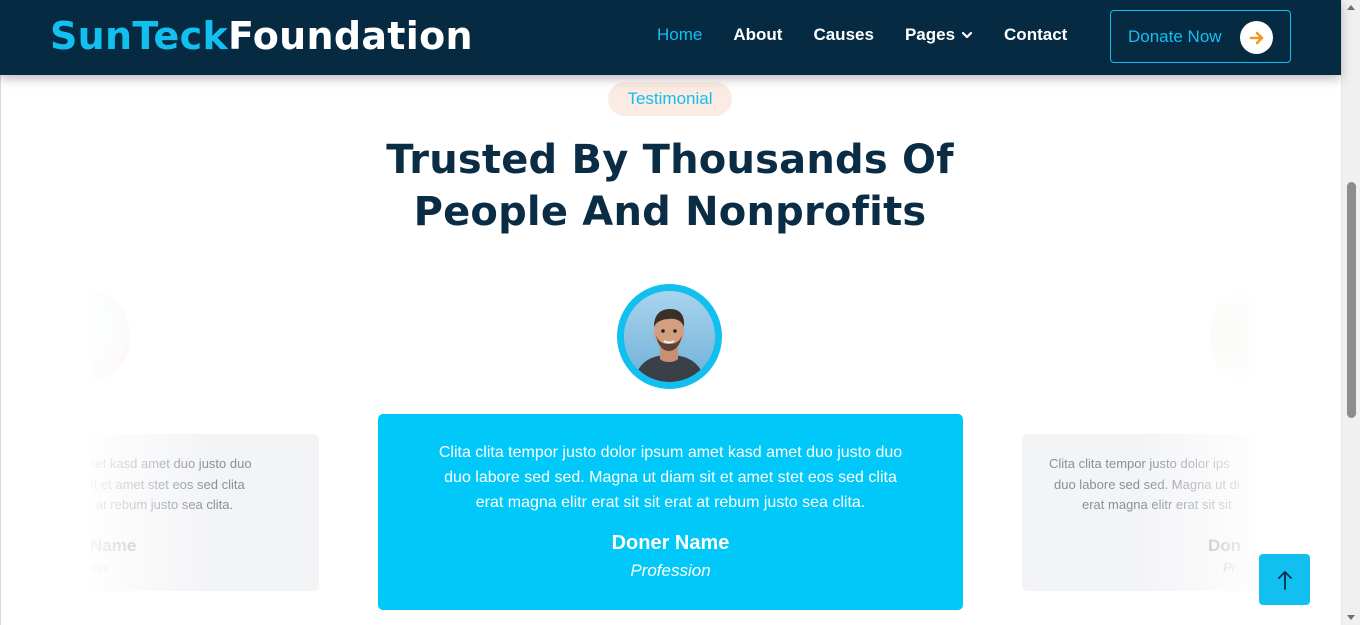 The image size is (1360, 625). I want to click on nav-about: About, so click(757, 35).